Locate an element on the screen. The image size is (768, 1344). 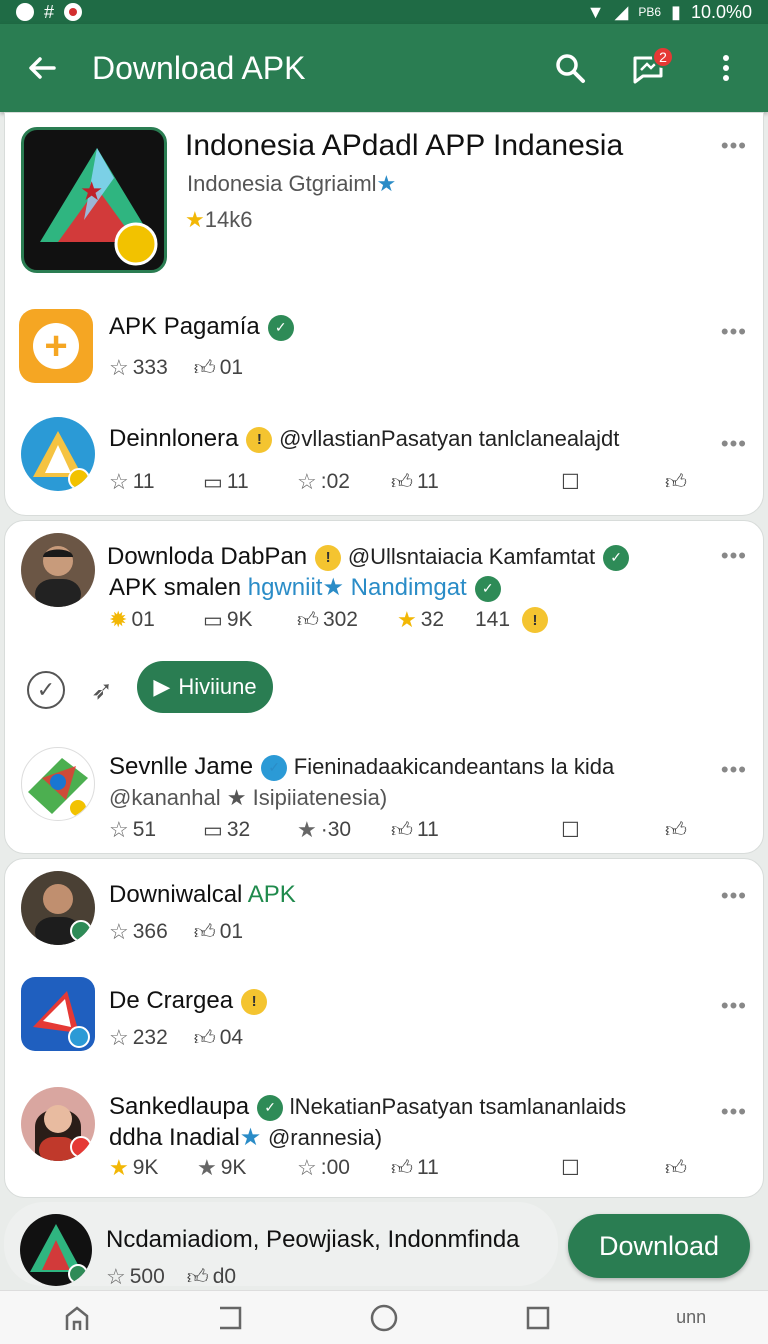
item-stats: ☆ 51 ▭ 32 ★ ·30 👍︎ 11 ☐ 👍︎ is located at coordinates (398, 830).